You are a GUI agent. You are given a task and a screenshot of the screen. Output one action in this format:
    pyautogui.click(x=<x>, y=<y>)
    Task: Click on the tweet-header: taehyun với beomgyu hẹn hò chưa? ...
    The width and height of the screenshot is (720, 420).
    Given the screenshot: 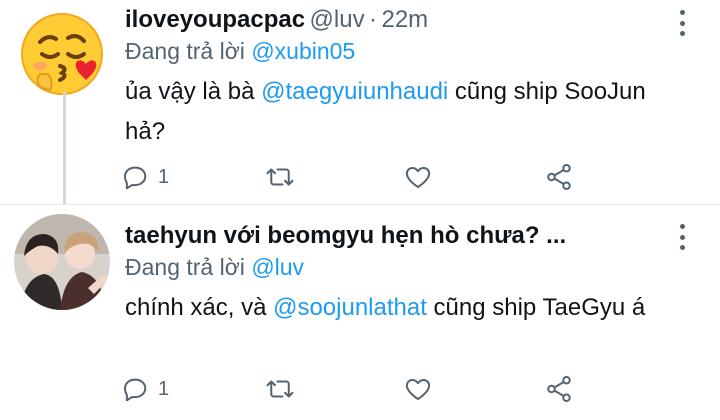 What is the action you would take?
    pyautogui.click(x=402, y=236)
    